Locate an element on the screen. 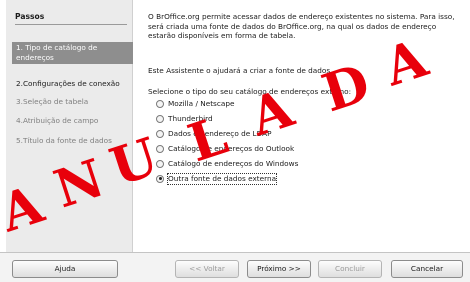 This screenshot has width=470, height=282. finish-button: Concluir is located at coordinates (350, 269).